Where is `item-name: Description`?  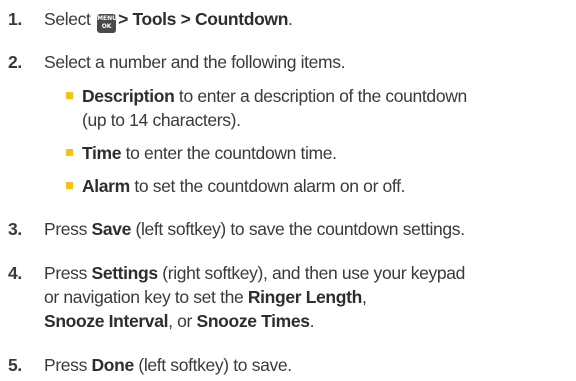 item-name: Description is located at coordinates (128, 96).